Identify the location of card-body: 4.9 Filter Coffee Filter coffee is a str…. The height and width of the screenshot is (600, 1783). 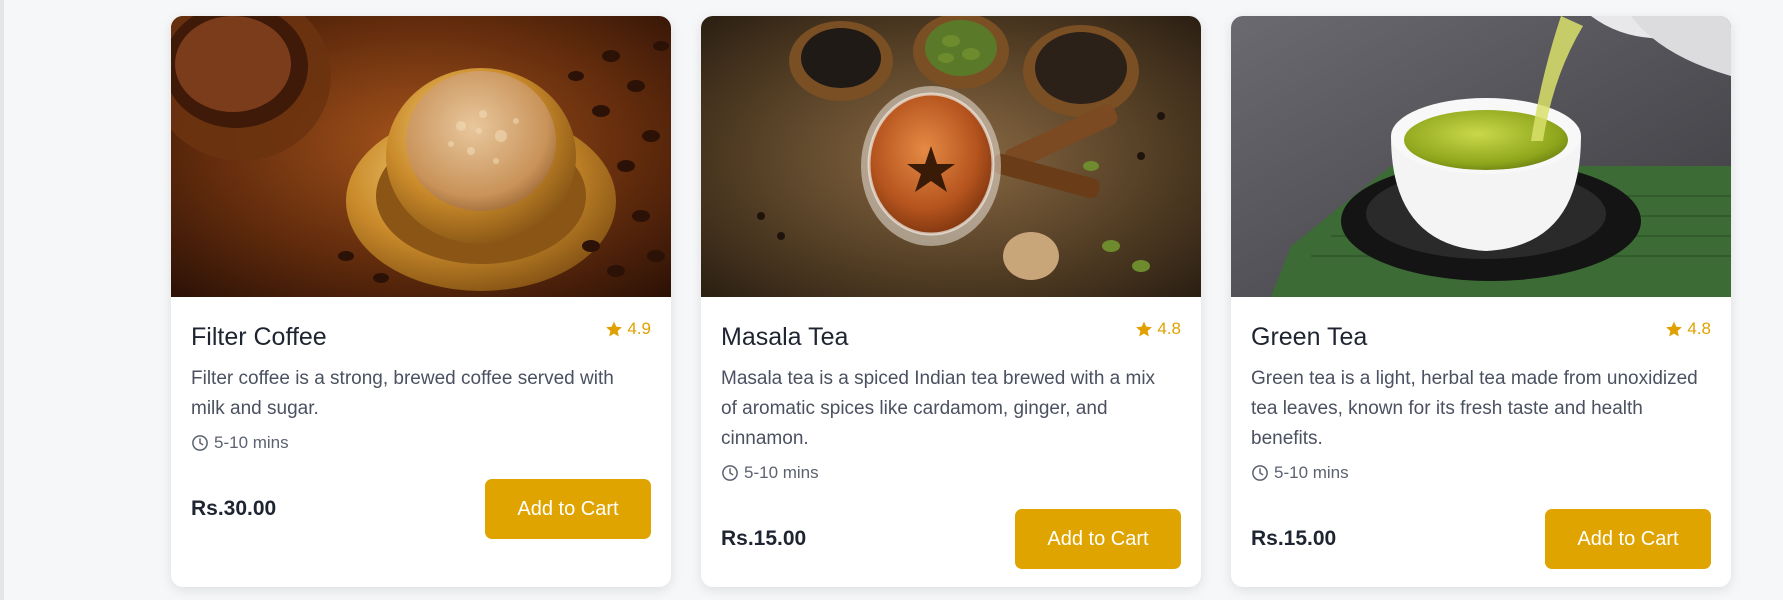
(421, 442).